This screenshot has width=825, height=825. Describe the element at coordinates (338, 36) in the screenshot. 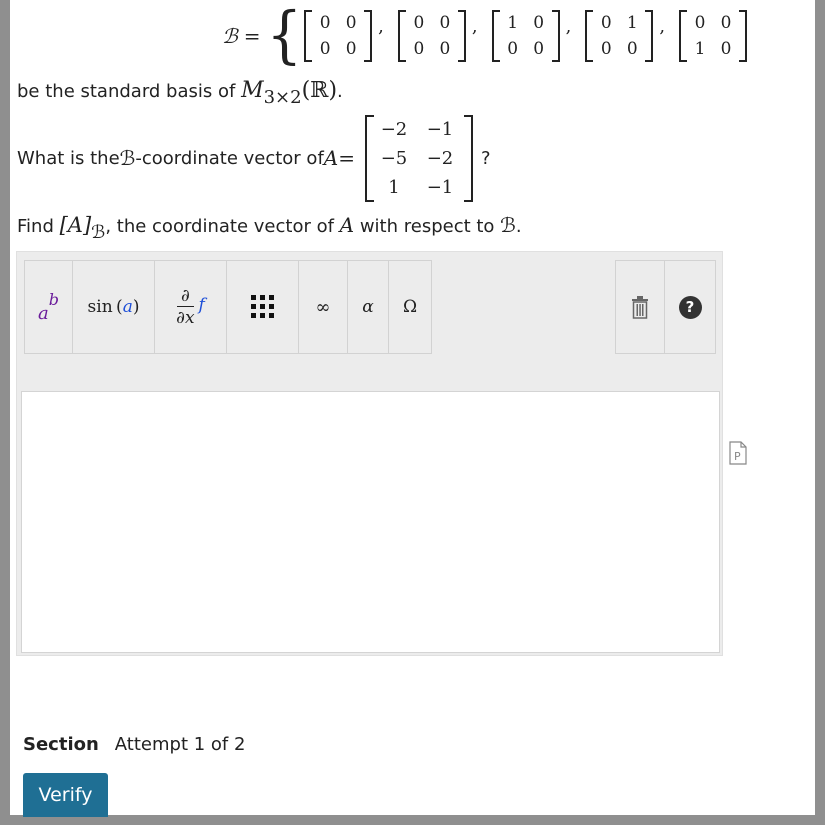

I see `basis-matrix-1: 00 00` at that location.